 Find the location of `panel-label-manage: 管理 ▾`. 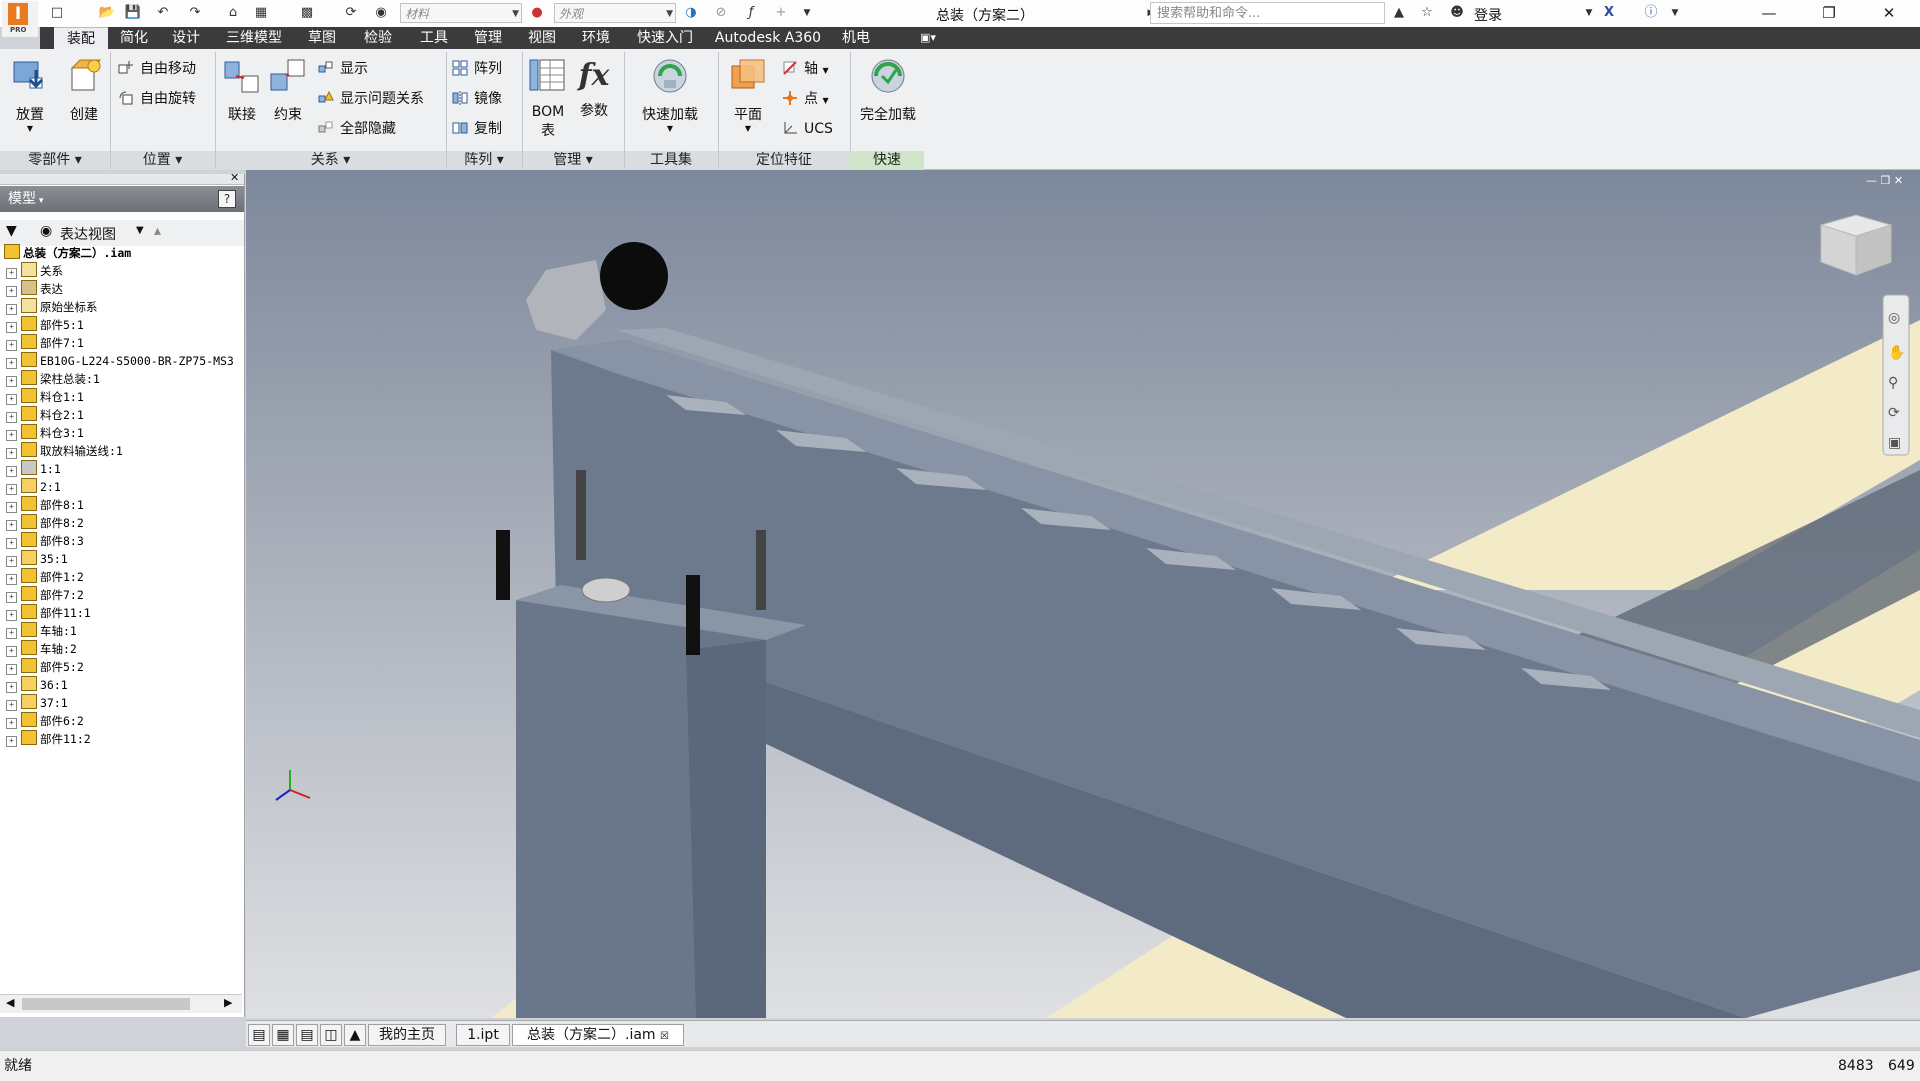

panel-label-manage: 管理 ▾ is located at coordinates (573, 160).